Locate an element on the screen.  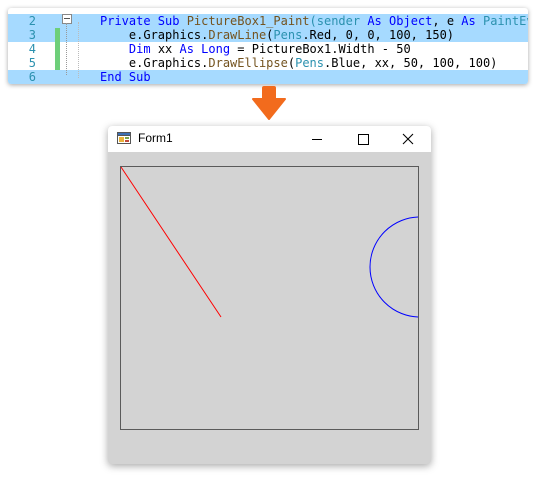
maximize-icon is located at coordinates (363, 139).